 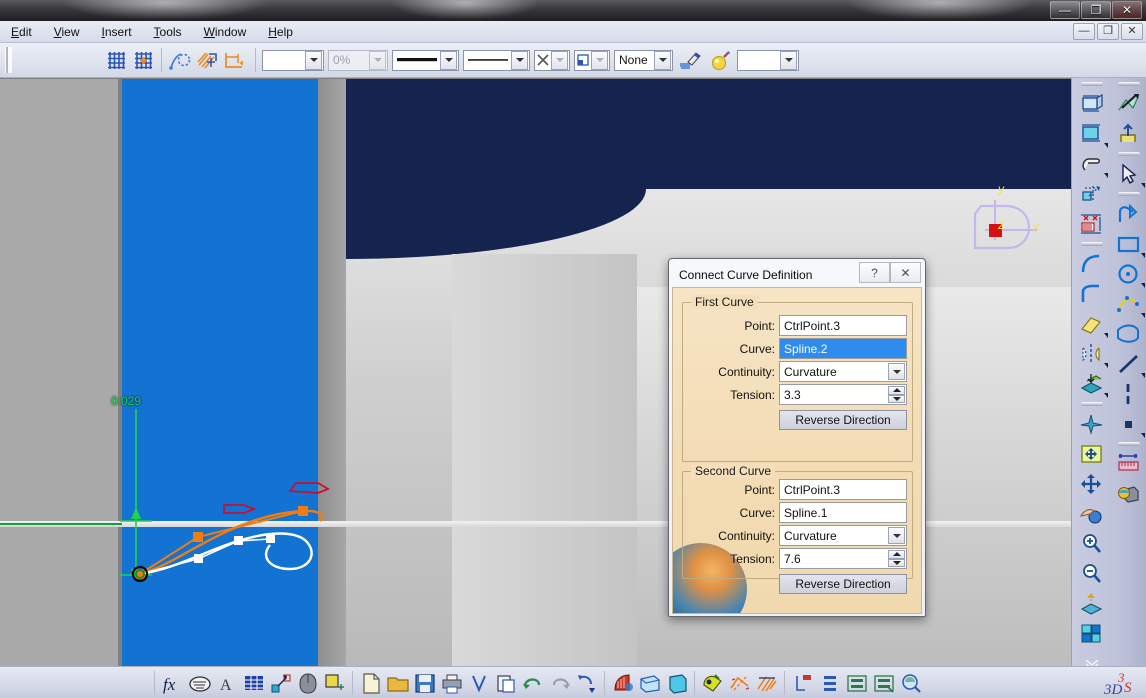 What do you see at coordinates (874, 272) in the screenshot?
I see `help-icon: ?` at bounding box center [874, 272].